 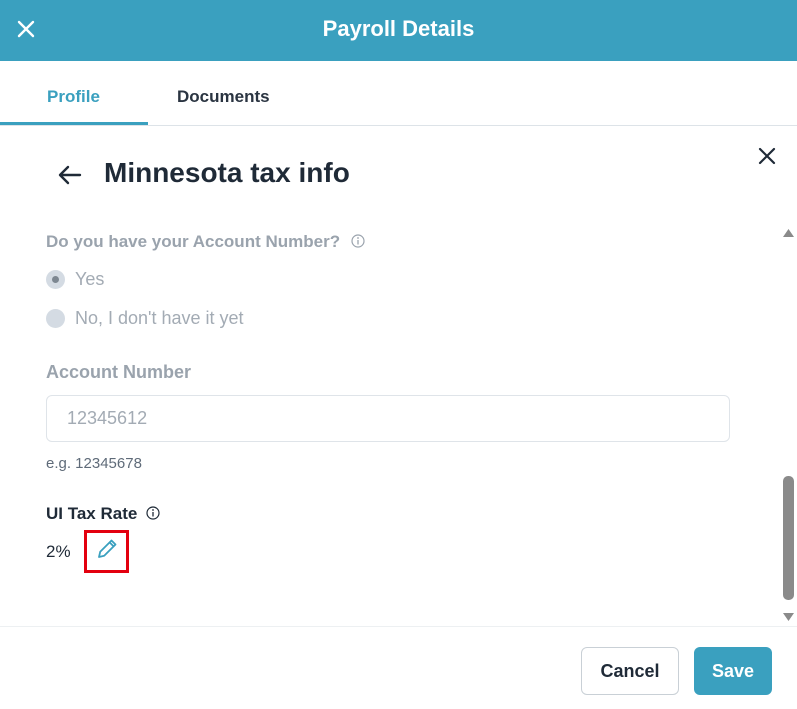 I want to click on ui-tax-rate-heading: UI Tax Rate, so click(x=103, y=514).